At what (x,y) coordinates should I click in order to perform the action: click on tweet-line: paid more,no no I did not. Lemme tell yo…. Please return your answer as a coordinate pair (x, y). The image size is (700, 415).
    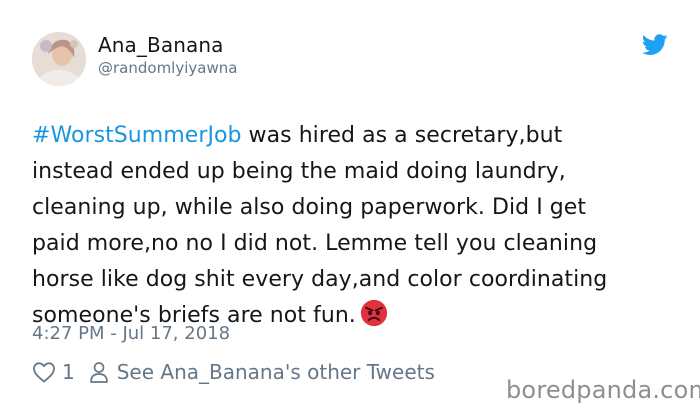
    Looking at the image, I should click on (315, 243).